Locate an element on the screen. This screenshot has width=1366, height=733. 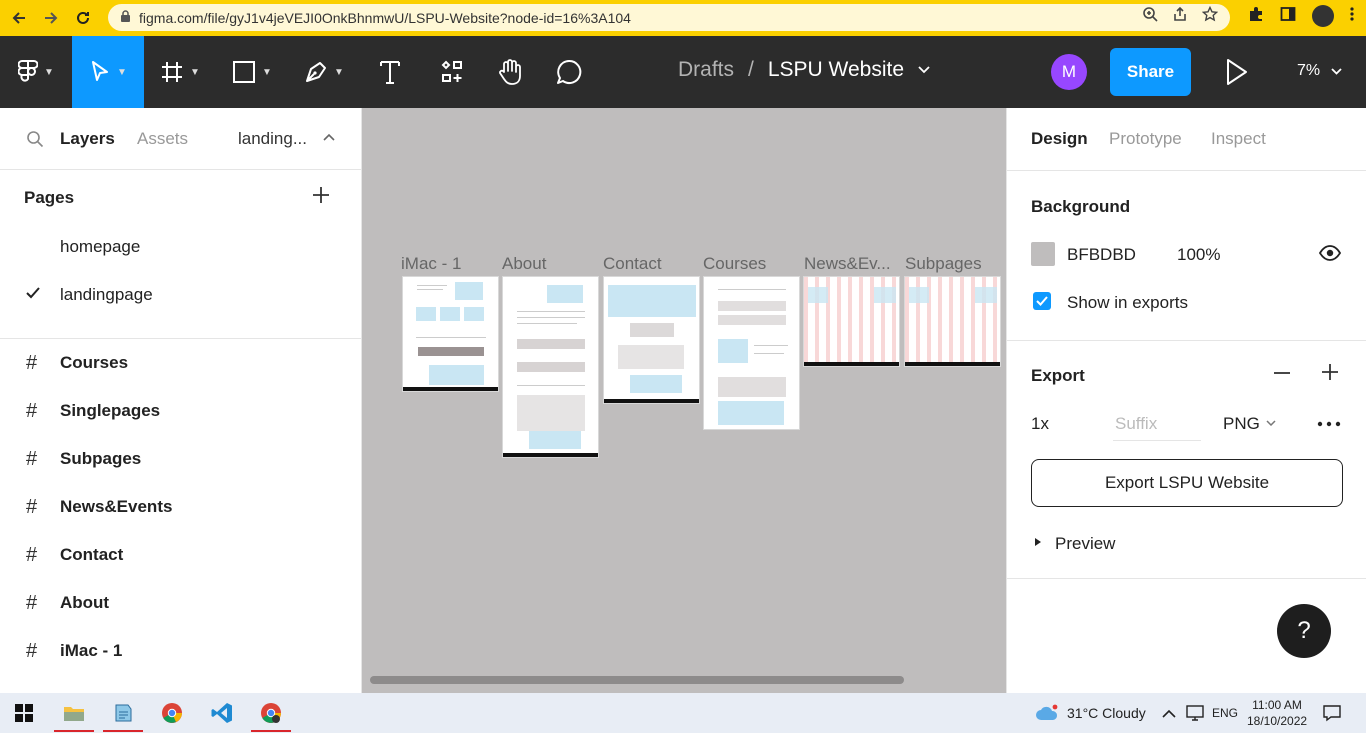
layer-row-about: # About is located at coordinates (181, 603).